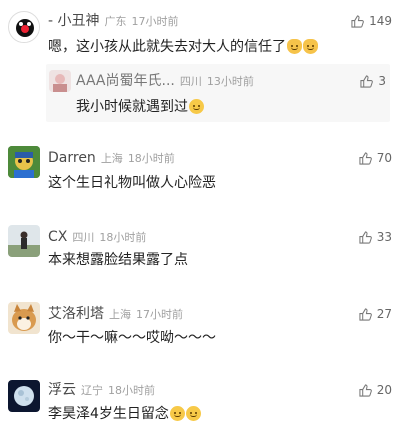  What do you see at coordinates (83, 237) in the screenshot?
I see `location: 四川` at bounding box center [83, 237].